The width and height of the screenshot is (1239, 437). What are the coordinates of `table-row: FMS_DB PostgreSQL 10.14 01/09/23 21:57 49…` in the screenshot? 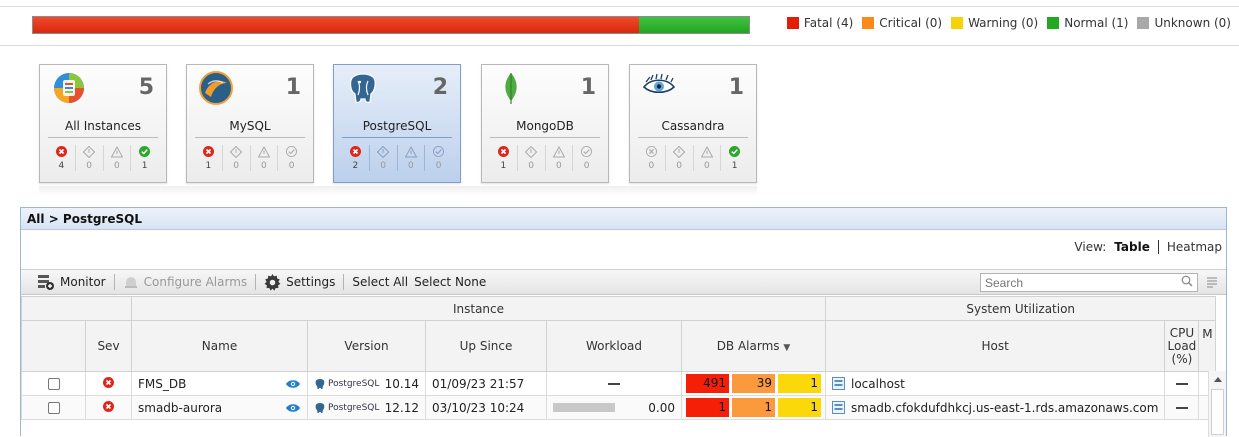 It's located at (619, 383).